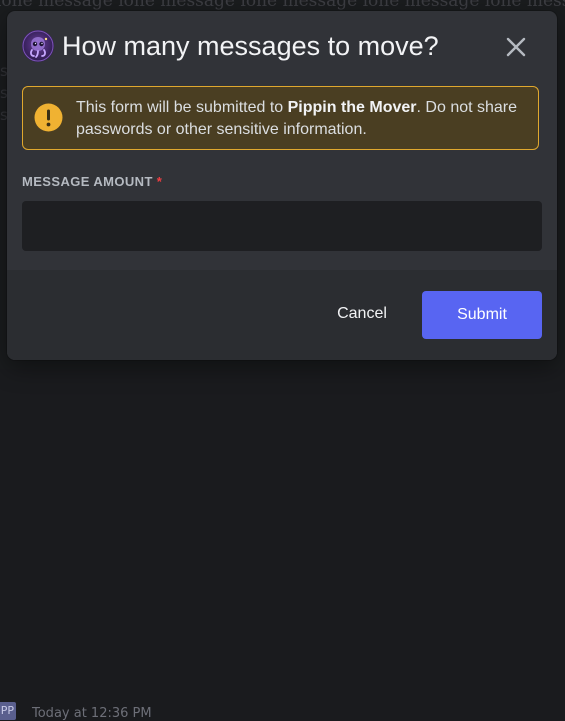 This screenshot has height=721, width=565. What do you see at coordinates (159, 181) in the screenshot?
I see `required-marker: *` at bounding box center [159, 181].